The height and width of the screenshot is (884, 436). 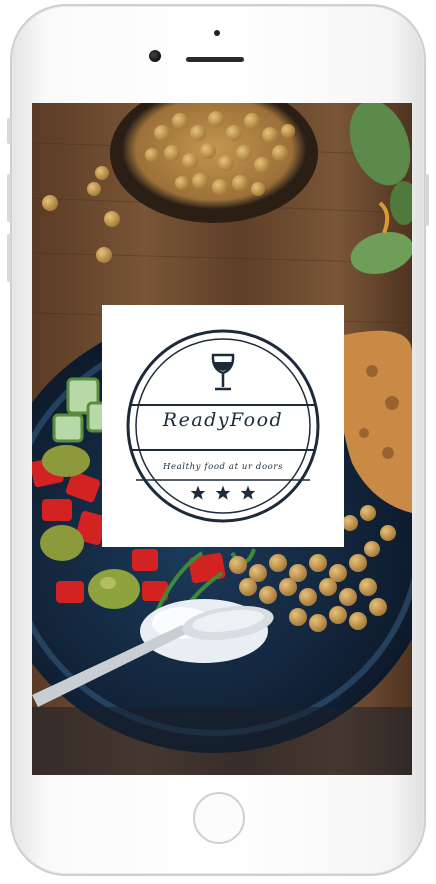 I want to click on tagline: Healthy food at ur doors, so click(x=223, y=467).